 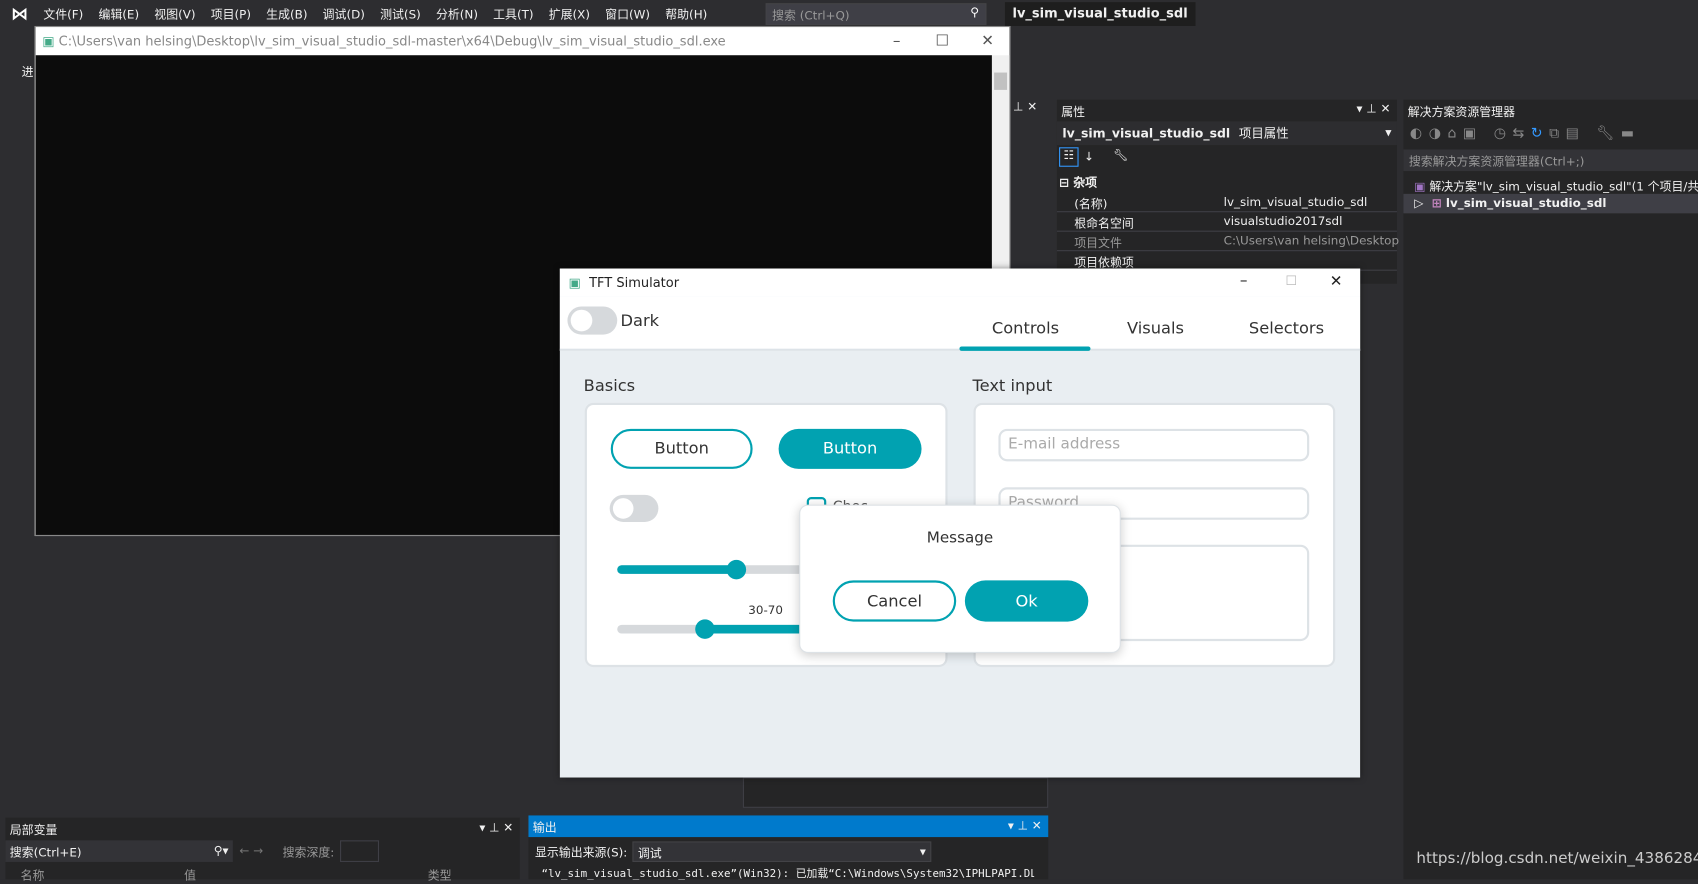 What do you see at coordinates (759, 629) in the screenshot?
I see `range-slider-fill` at bounding box center [759, 629].